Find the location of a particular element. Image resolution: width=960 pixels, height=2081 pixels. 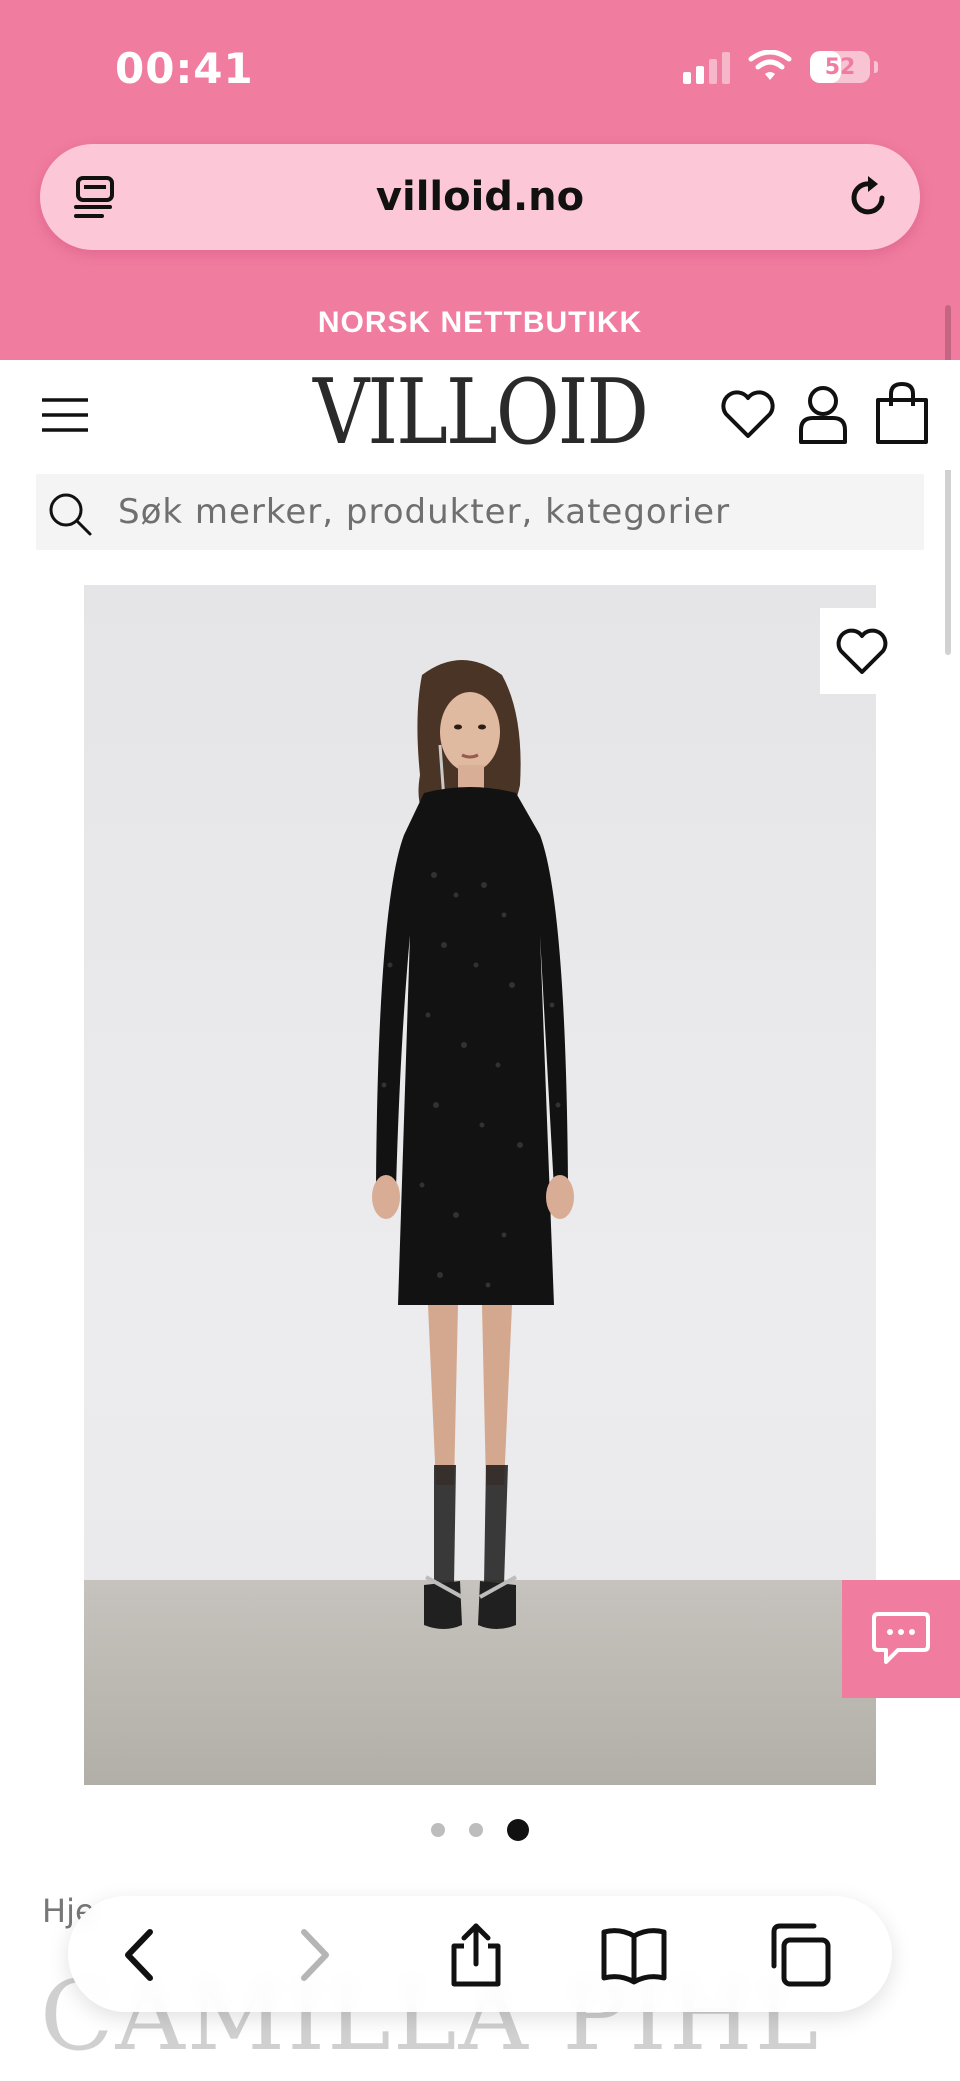

store-logo: VILLOID is located at coordinates (480, 413).